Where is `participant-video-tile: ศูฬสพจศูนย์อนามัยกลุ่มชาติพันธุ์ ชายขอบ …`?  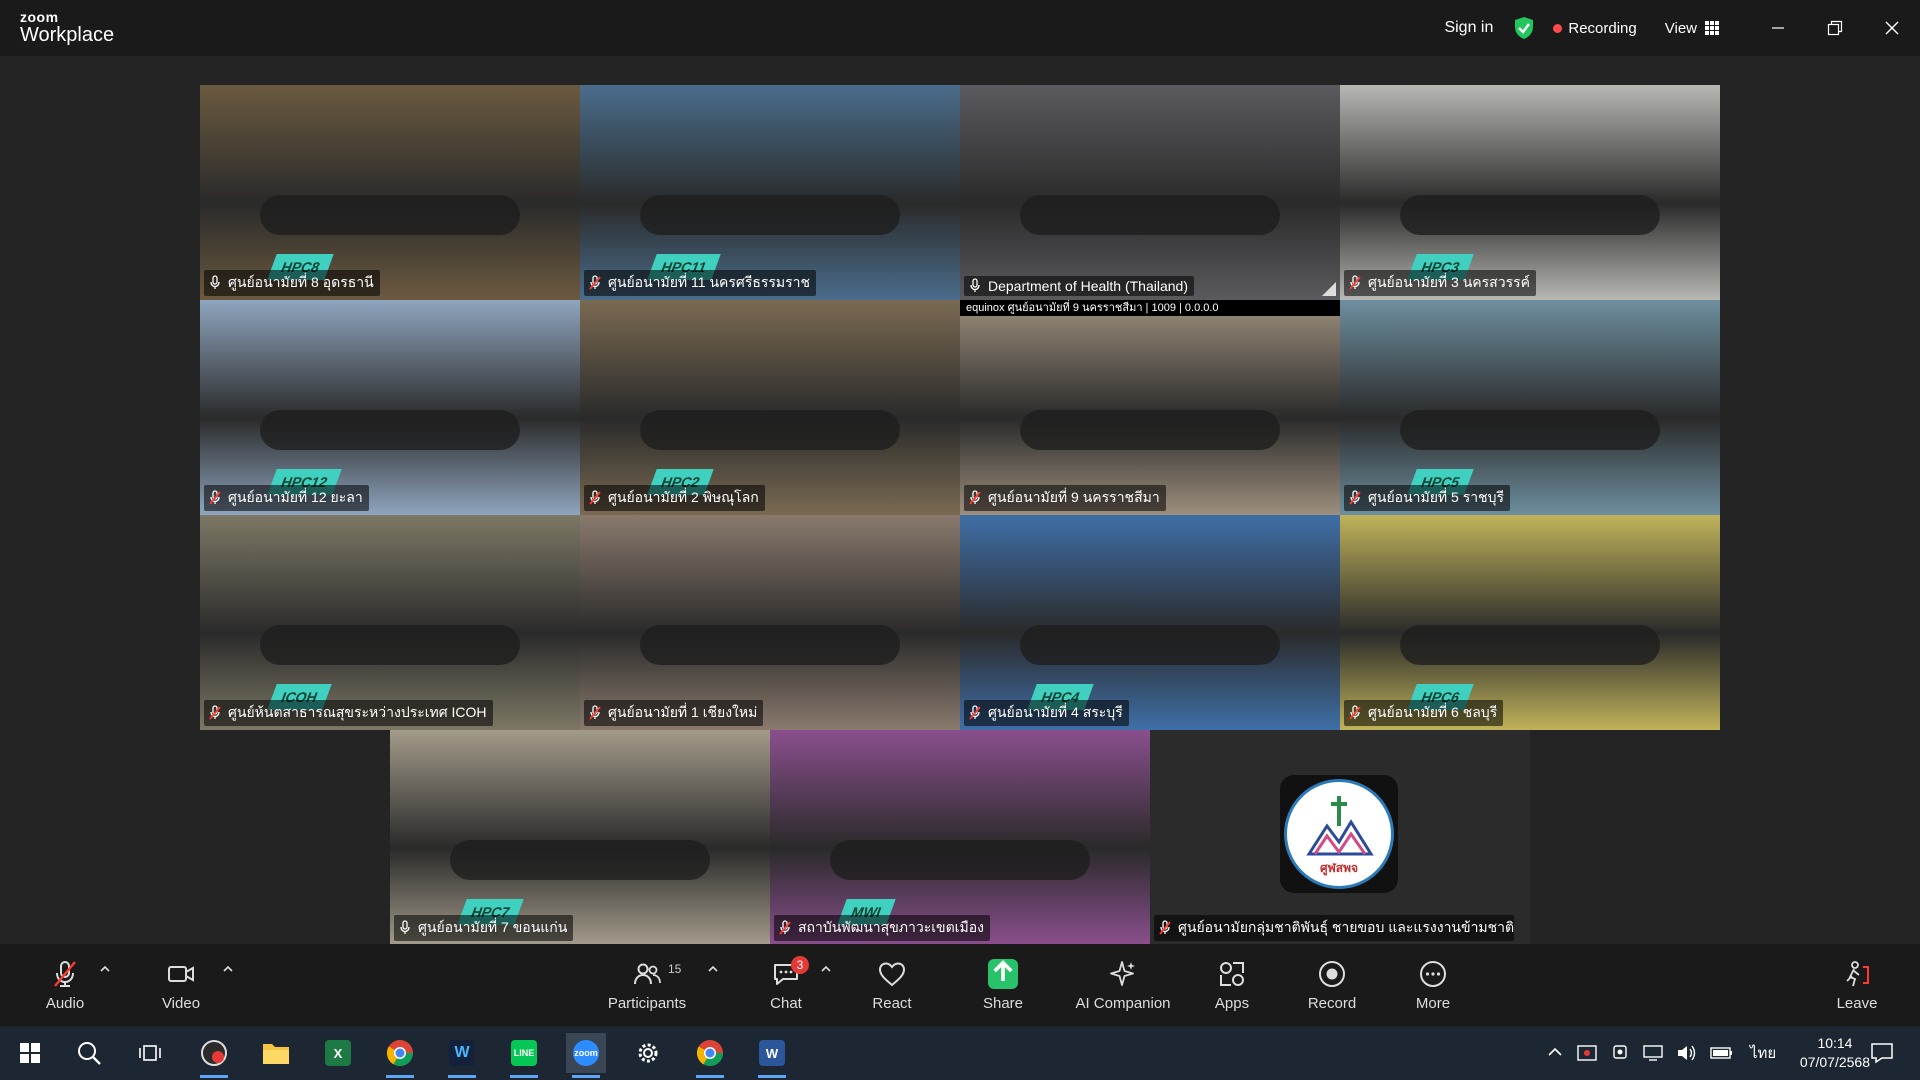
participant-video-tile: ศูฬสพจศูนย์อนามัยกลุ่มชาติพันธุ์ ชายขอบ … is located at coordinates (1340, 837).